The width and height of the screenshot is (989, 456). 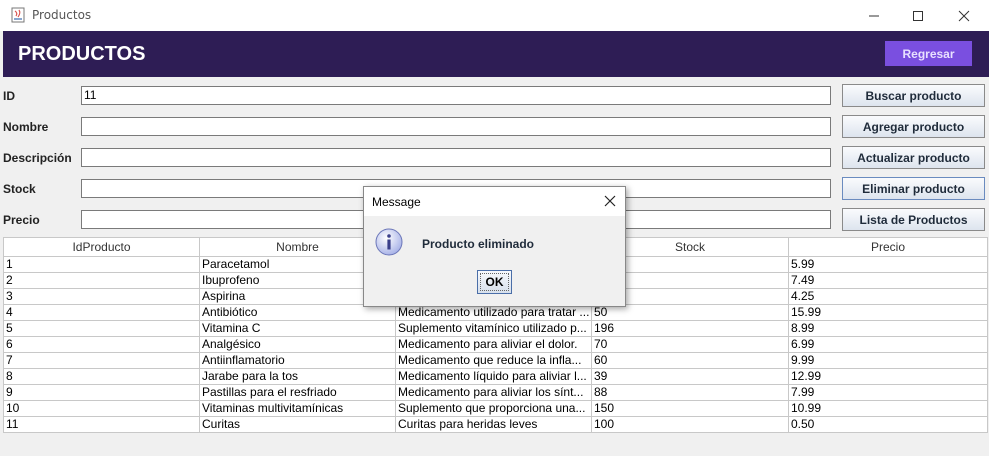 I want to click on cell-id: 2, so click(x=101, y=280).